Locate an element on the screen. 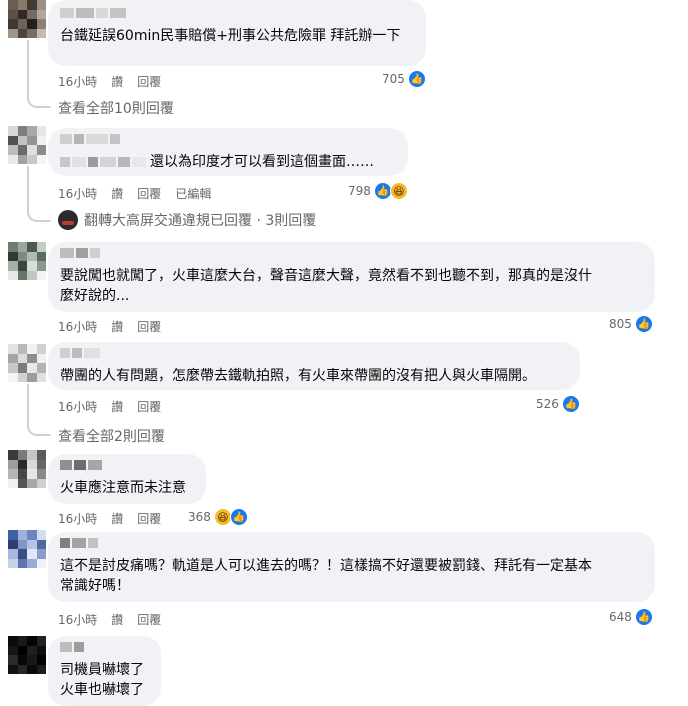 The image size is (688, 706). reaction-summary: 526 👍 is located at coordinates (558, 404).